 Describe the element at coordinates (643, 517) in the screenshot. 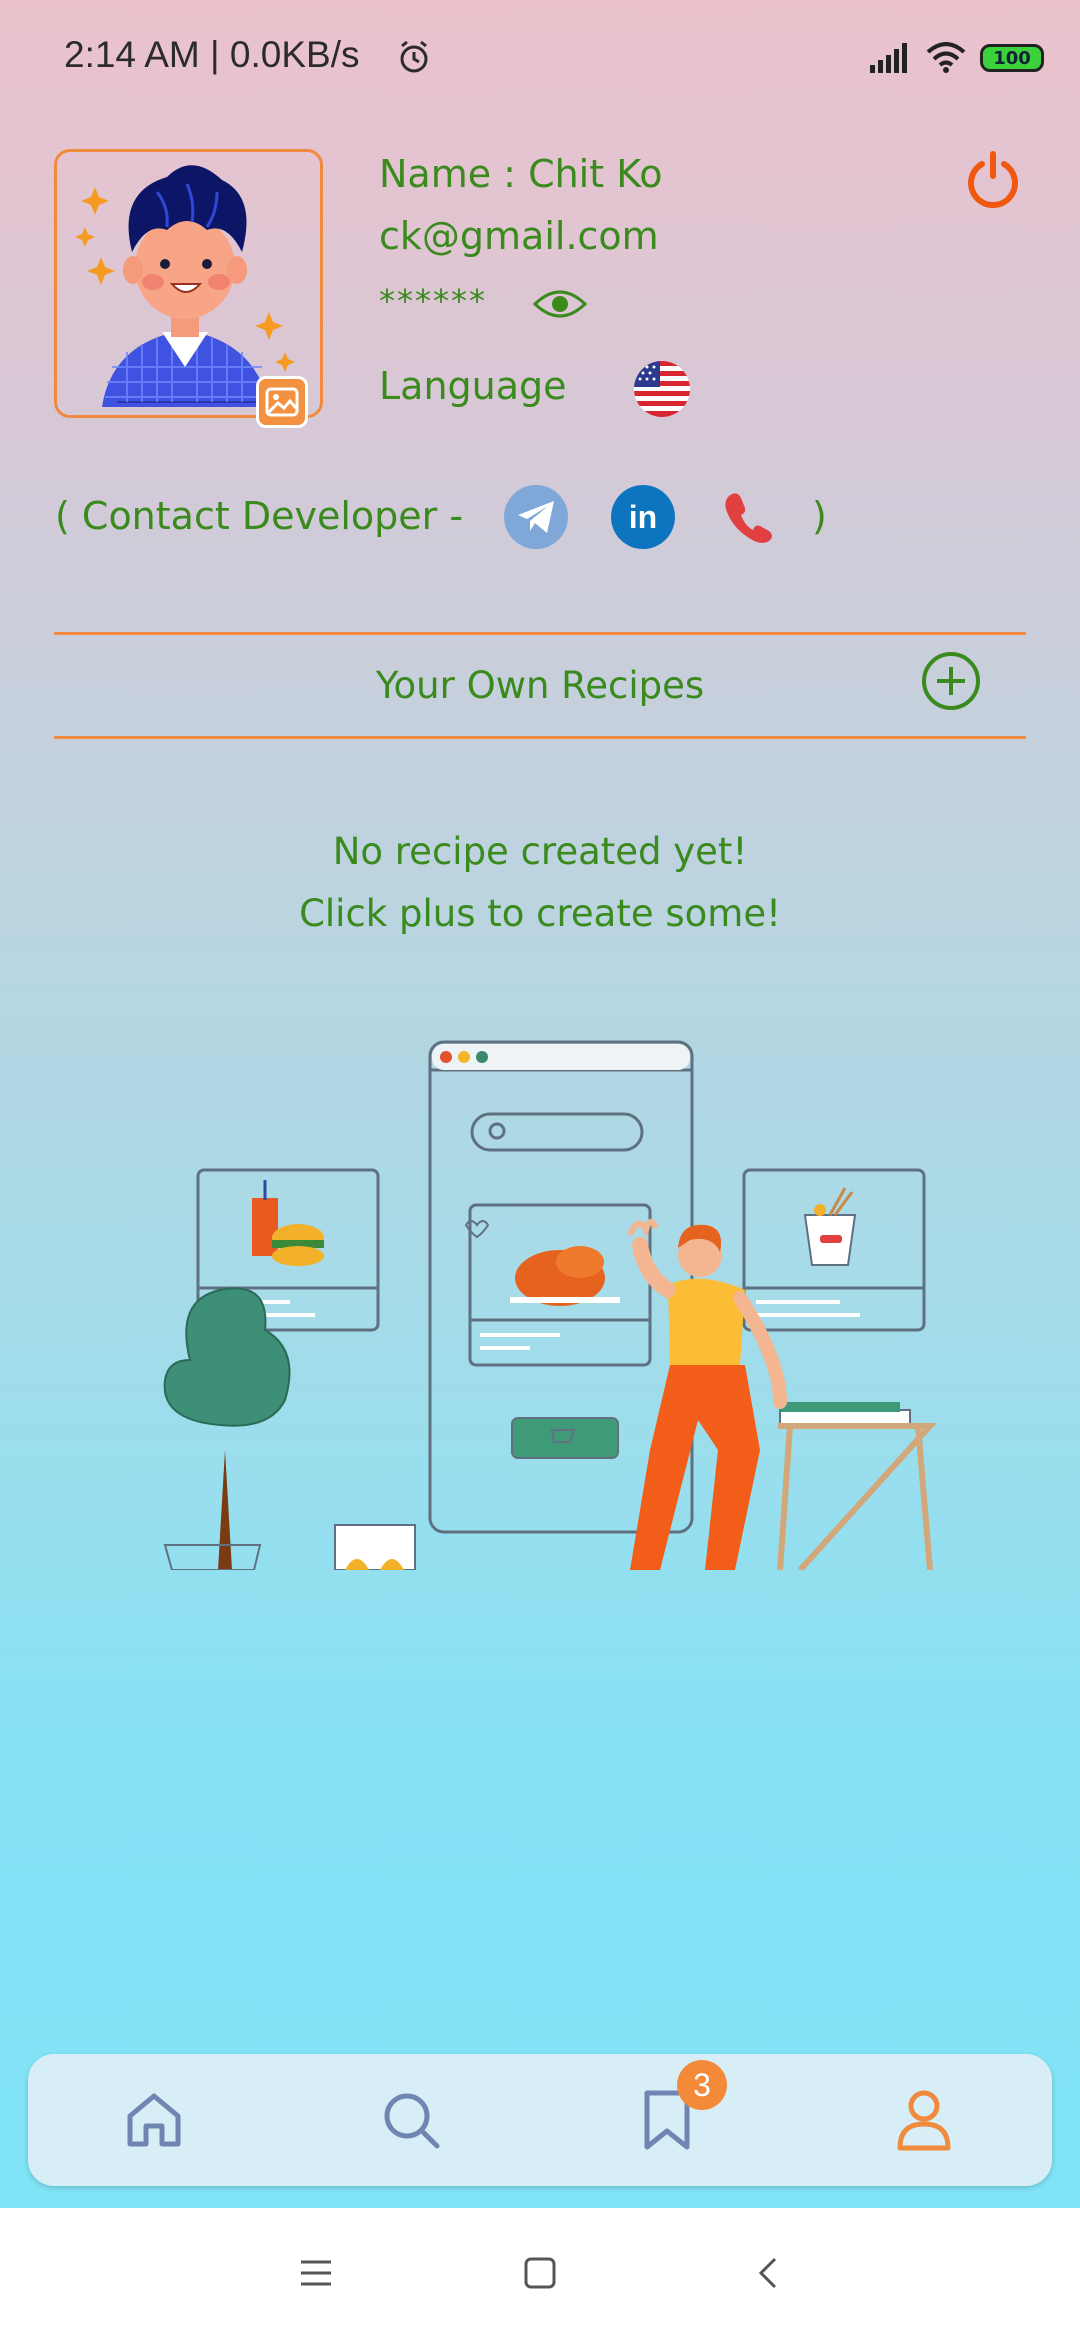

I see `linkedin-icon: in` at that location.